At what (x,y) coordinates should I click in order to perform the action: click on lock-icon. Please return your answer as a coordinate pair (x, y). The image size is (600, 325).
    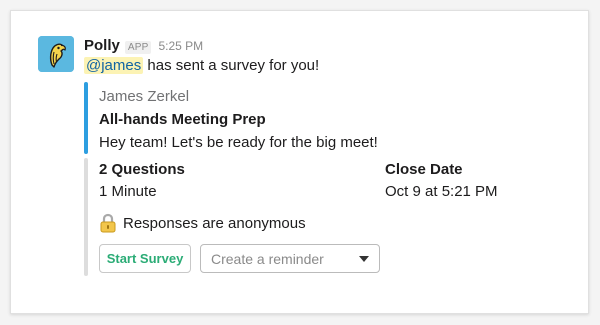
    Looking at the image, I should click on (108, 223).